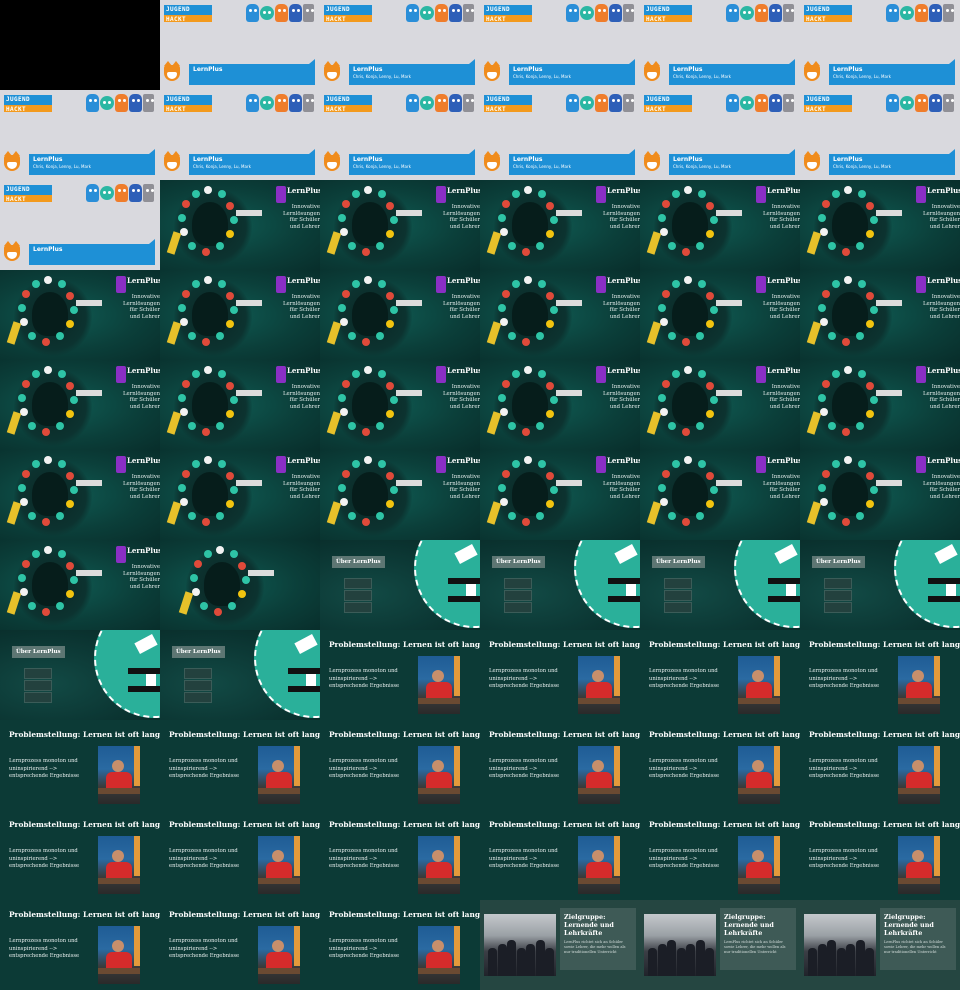 The image size is (960, 990). What do you see at coordinates (249, 483) in the screenshot?
I see `label-bar` at bounding box center [249, 483].